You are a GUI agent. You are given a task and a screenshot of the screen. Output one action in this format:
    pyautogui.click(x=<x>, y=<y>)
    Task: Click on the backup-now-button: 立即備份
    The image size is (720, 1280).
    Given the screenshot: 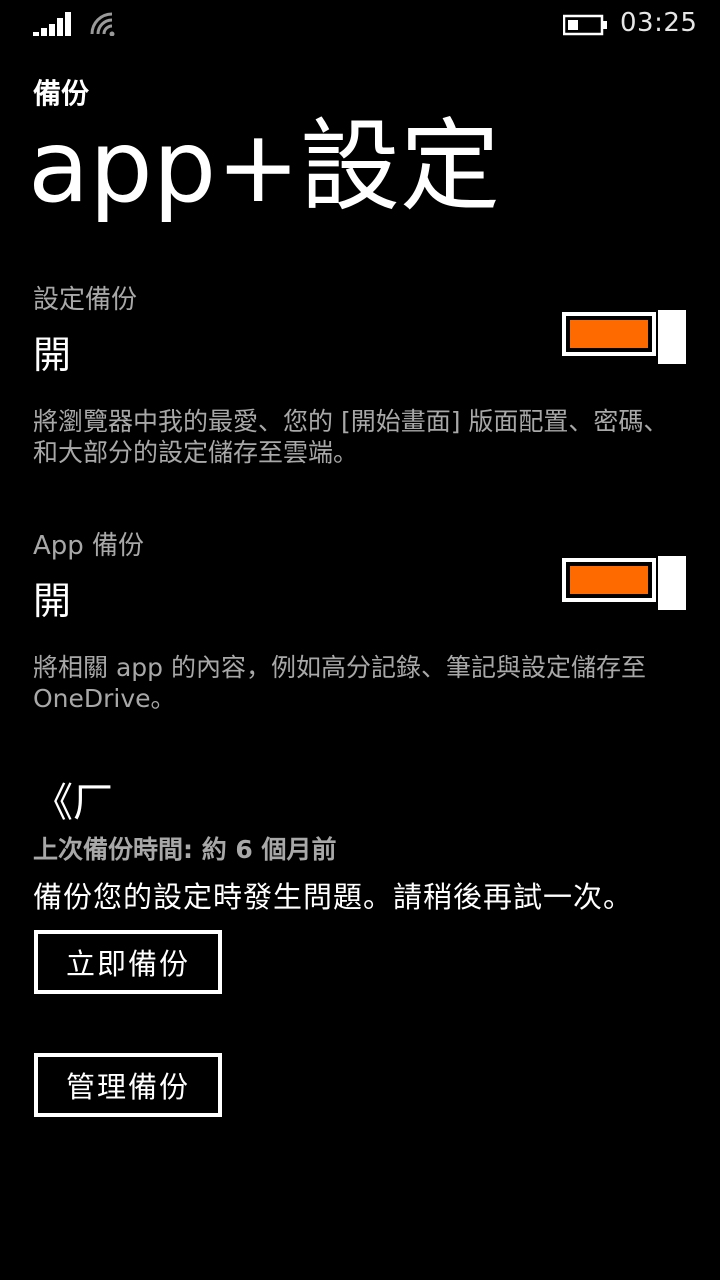 What is the action you would take?
    pyautogui.click(x=128, y=962)
    